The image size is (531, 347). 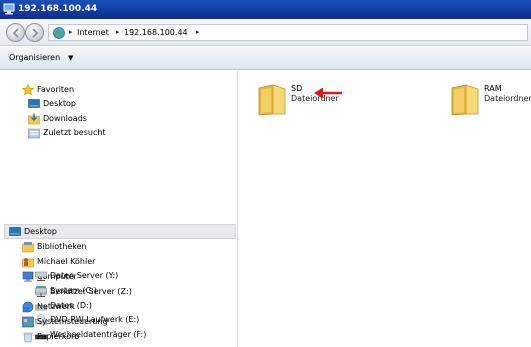 What do you see at coordinates (34, 57) in the screenshot?
I see `organize-button: Organisieren` at bounding box center [34, 57].